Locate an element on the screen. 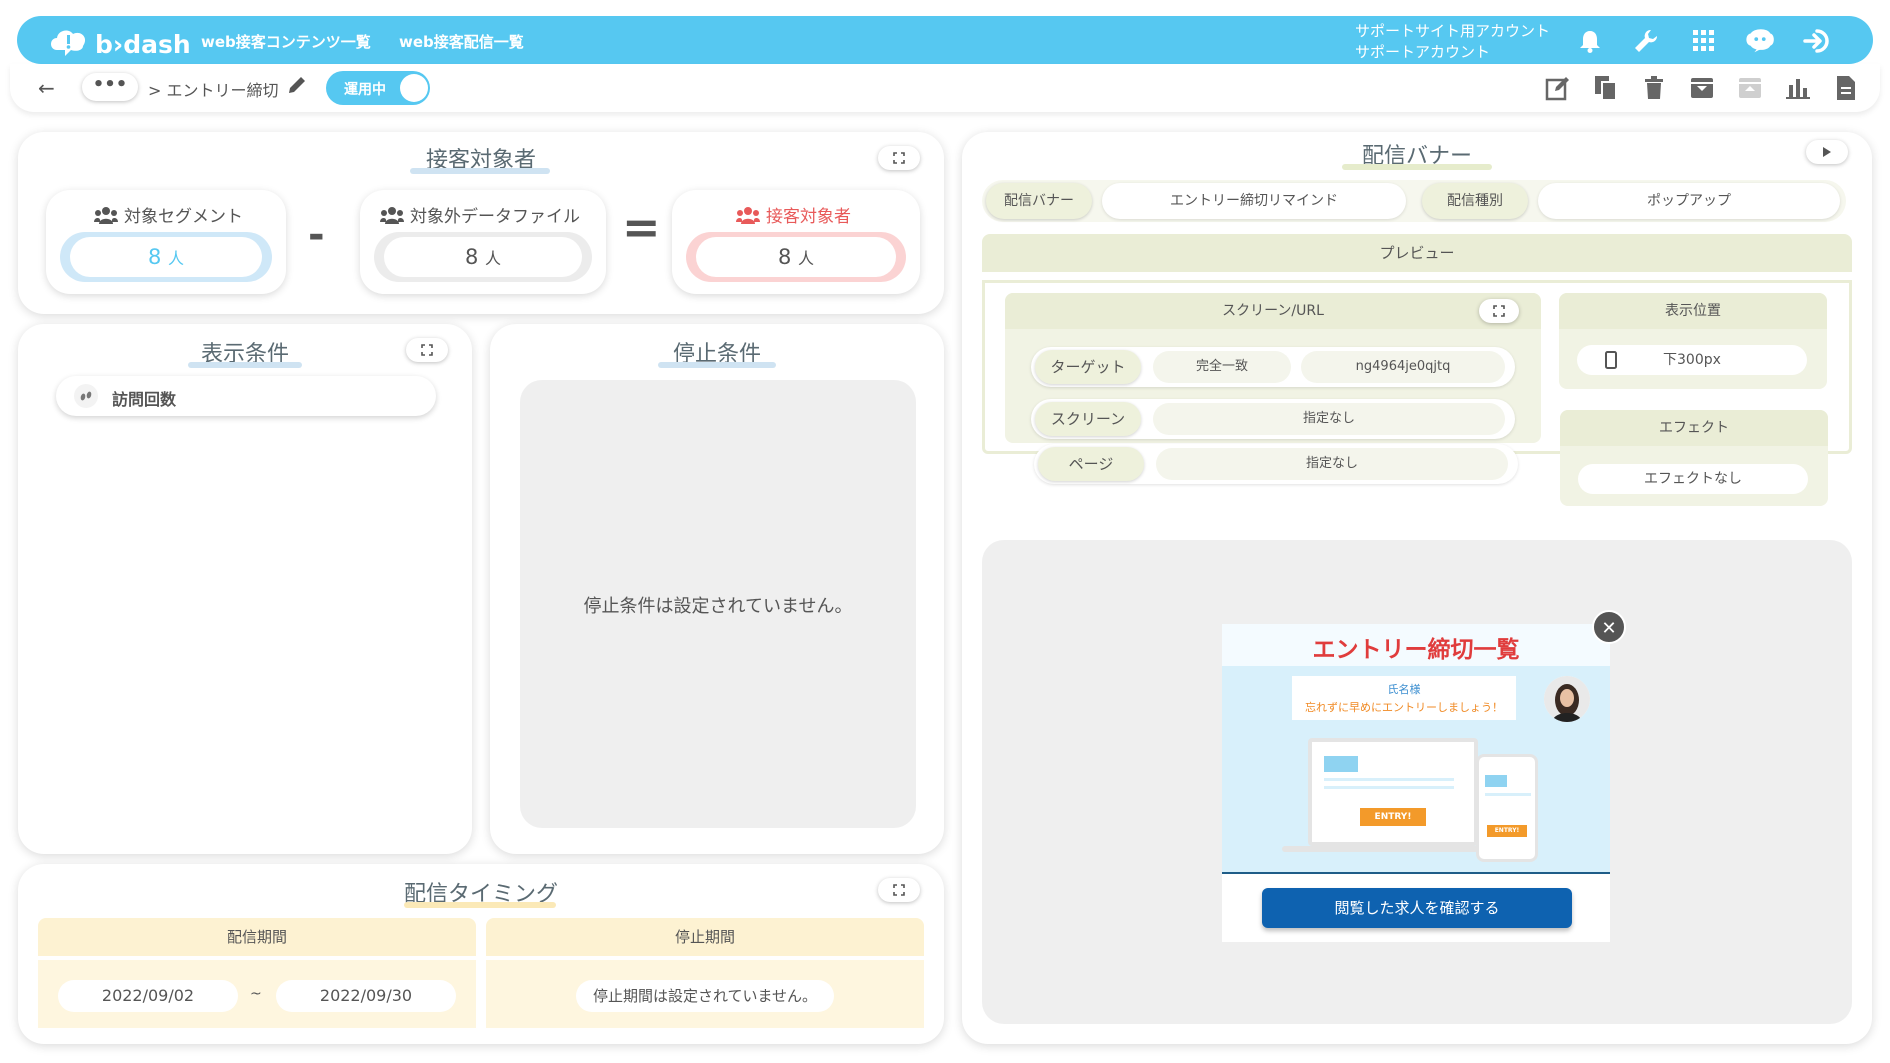  delivery-timing-underline is located at coordinates (480, 905).